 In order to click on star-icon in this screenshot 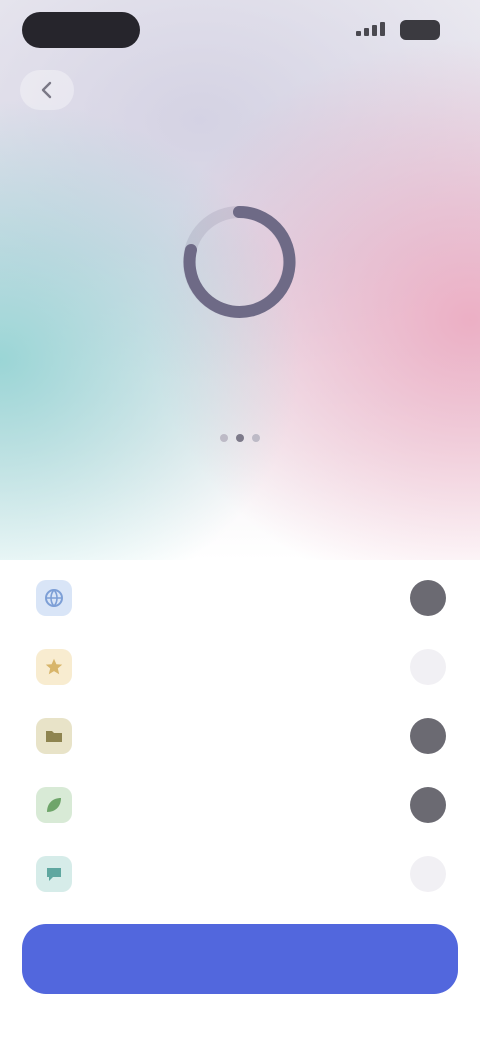, I will do `click(54, 667)`.